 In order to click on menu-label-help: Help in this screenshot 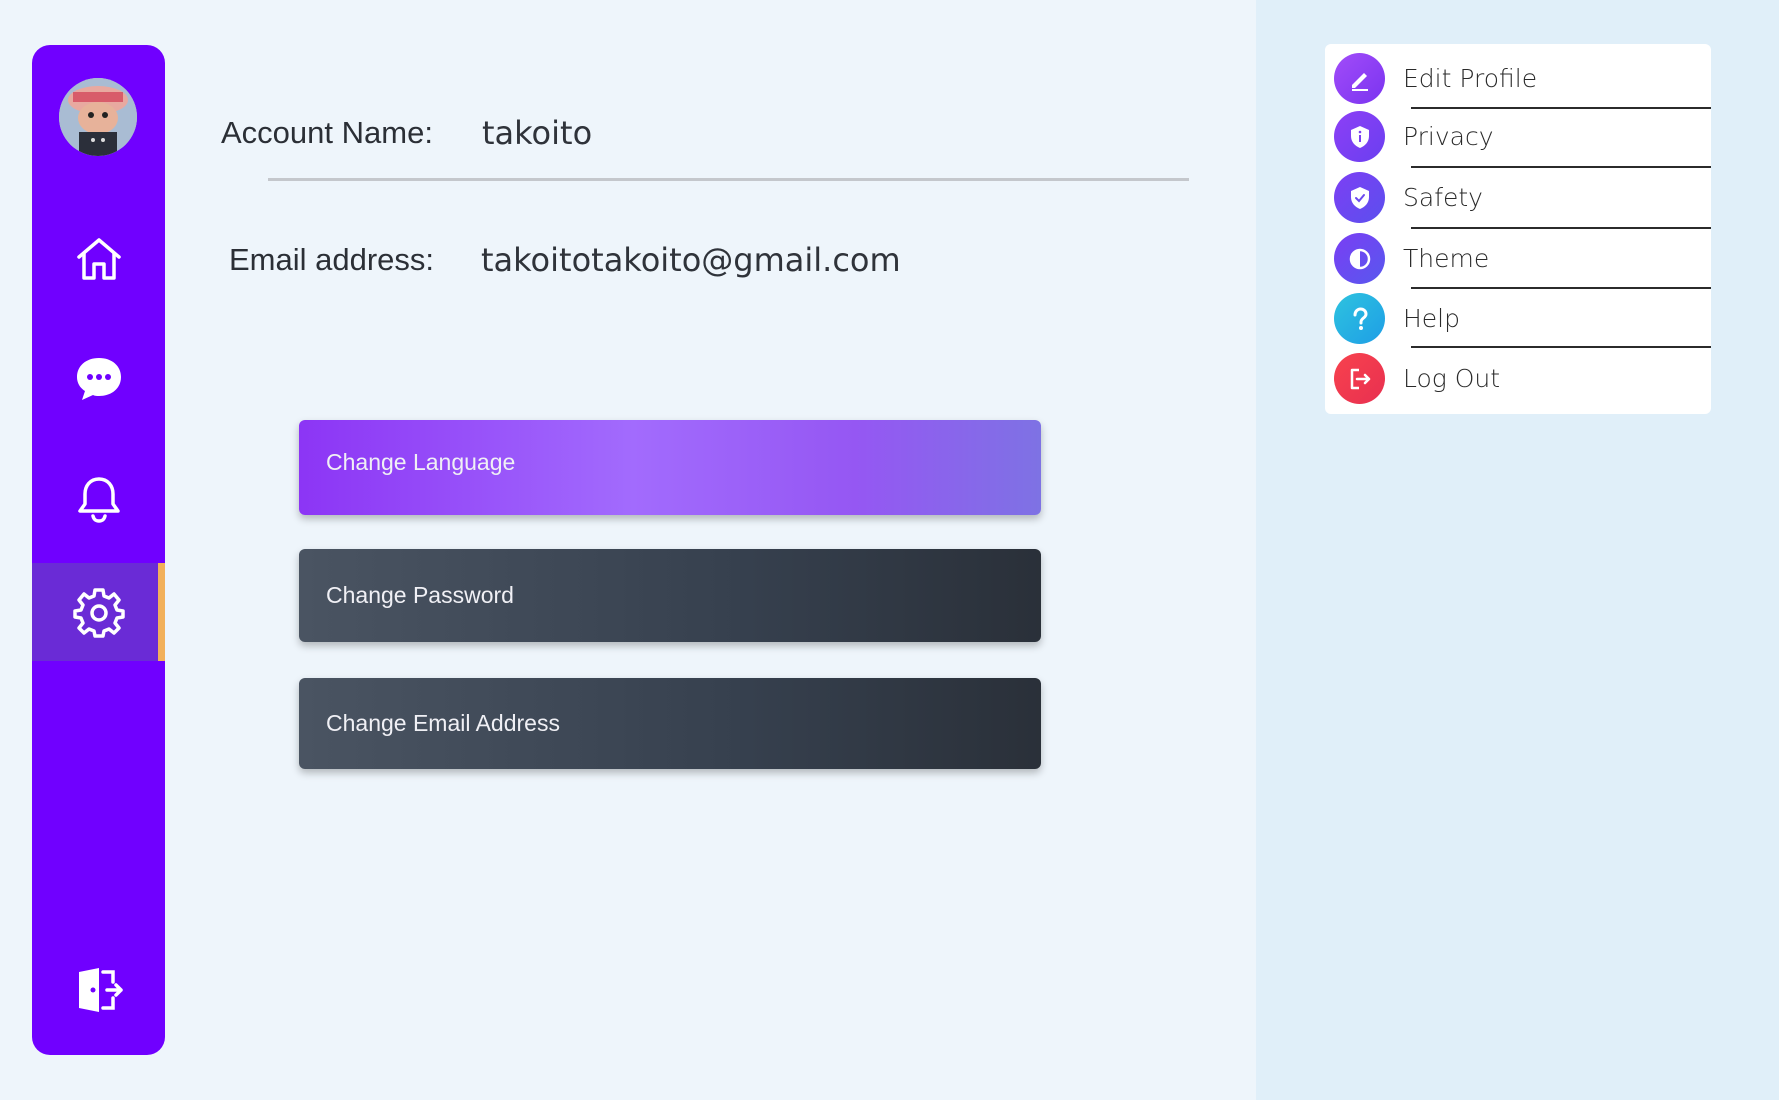, I will do `click(1431, 318)`.